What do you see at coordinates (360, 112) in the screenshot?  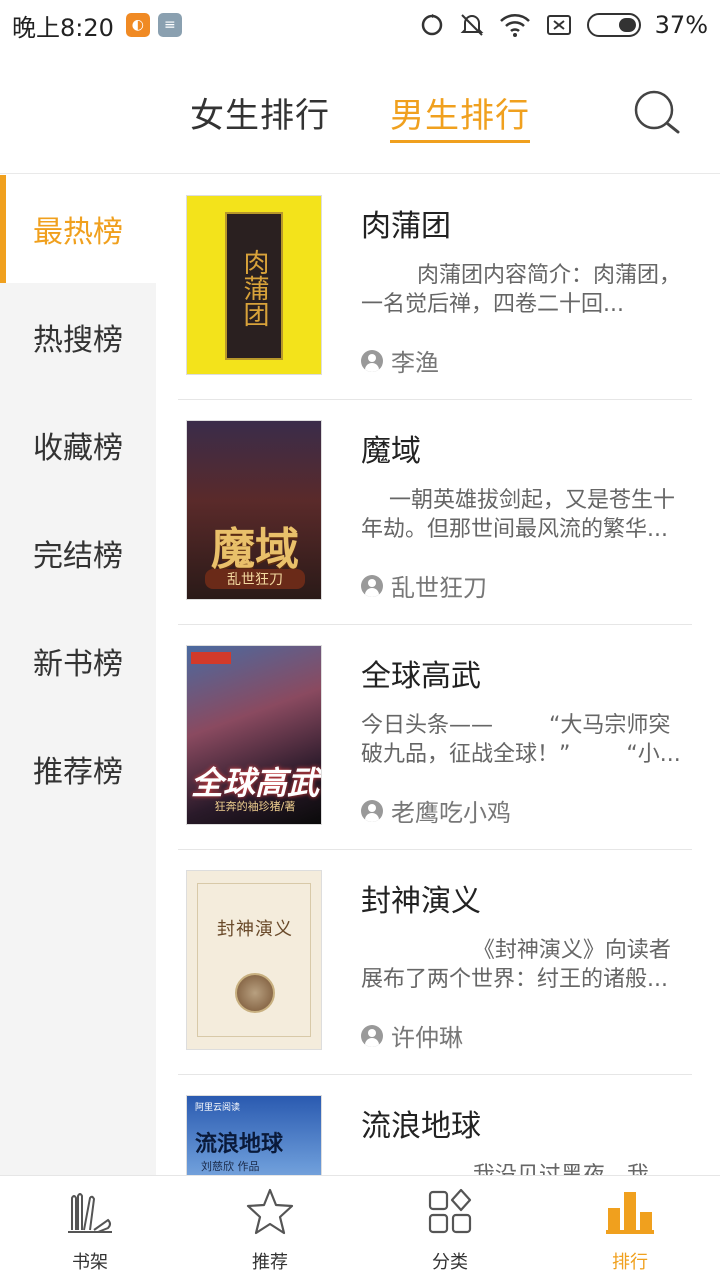 I see `ranking-tabs-header` at bounding box center [360, 112].